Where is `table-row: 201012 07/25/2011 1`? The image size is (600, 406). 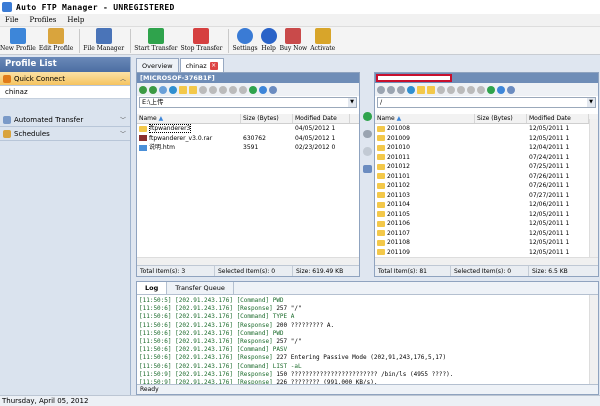 table-row: 201012 07/25/2011 1 is located at coordinates (486, 167).